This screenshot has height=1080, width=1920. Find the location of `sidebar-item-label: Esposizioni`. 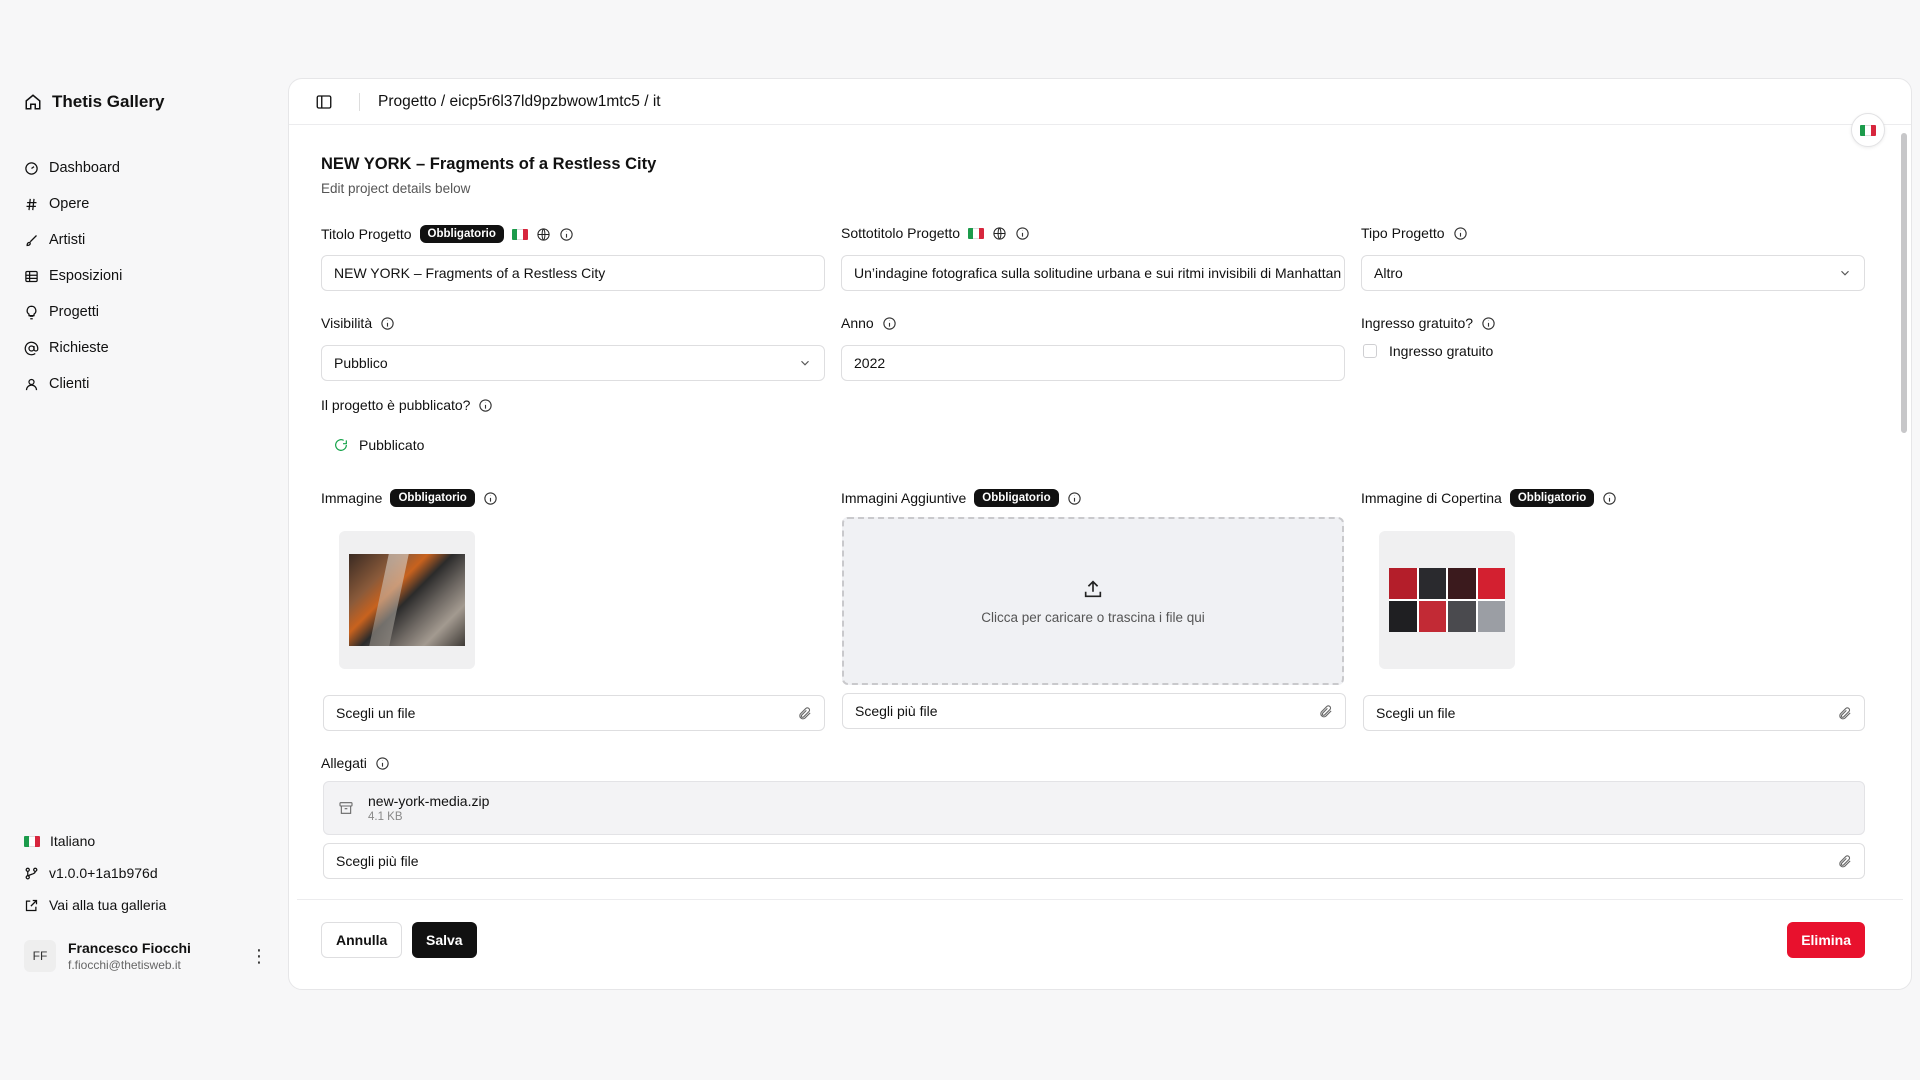

sidebar-item-label: Esposizioni is located at coordinates (86, 276).